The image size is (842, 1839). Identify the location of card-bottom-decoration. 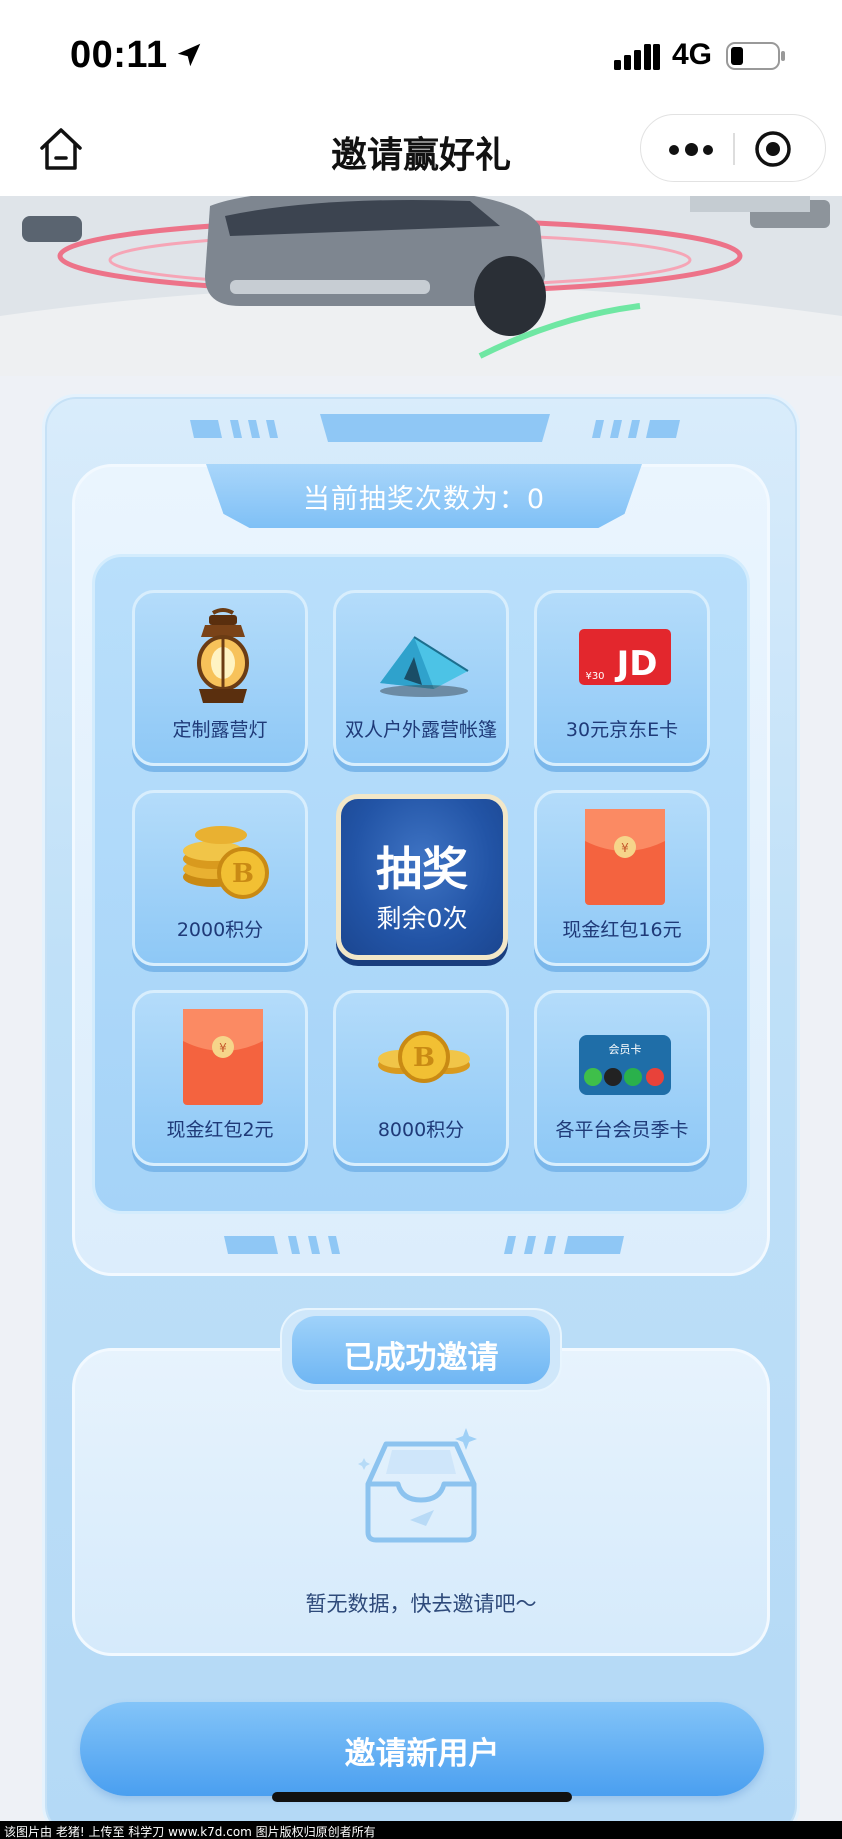
(424, 1245).